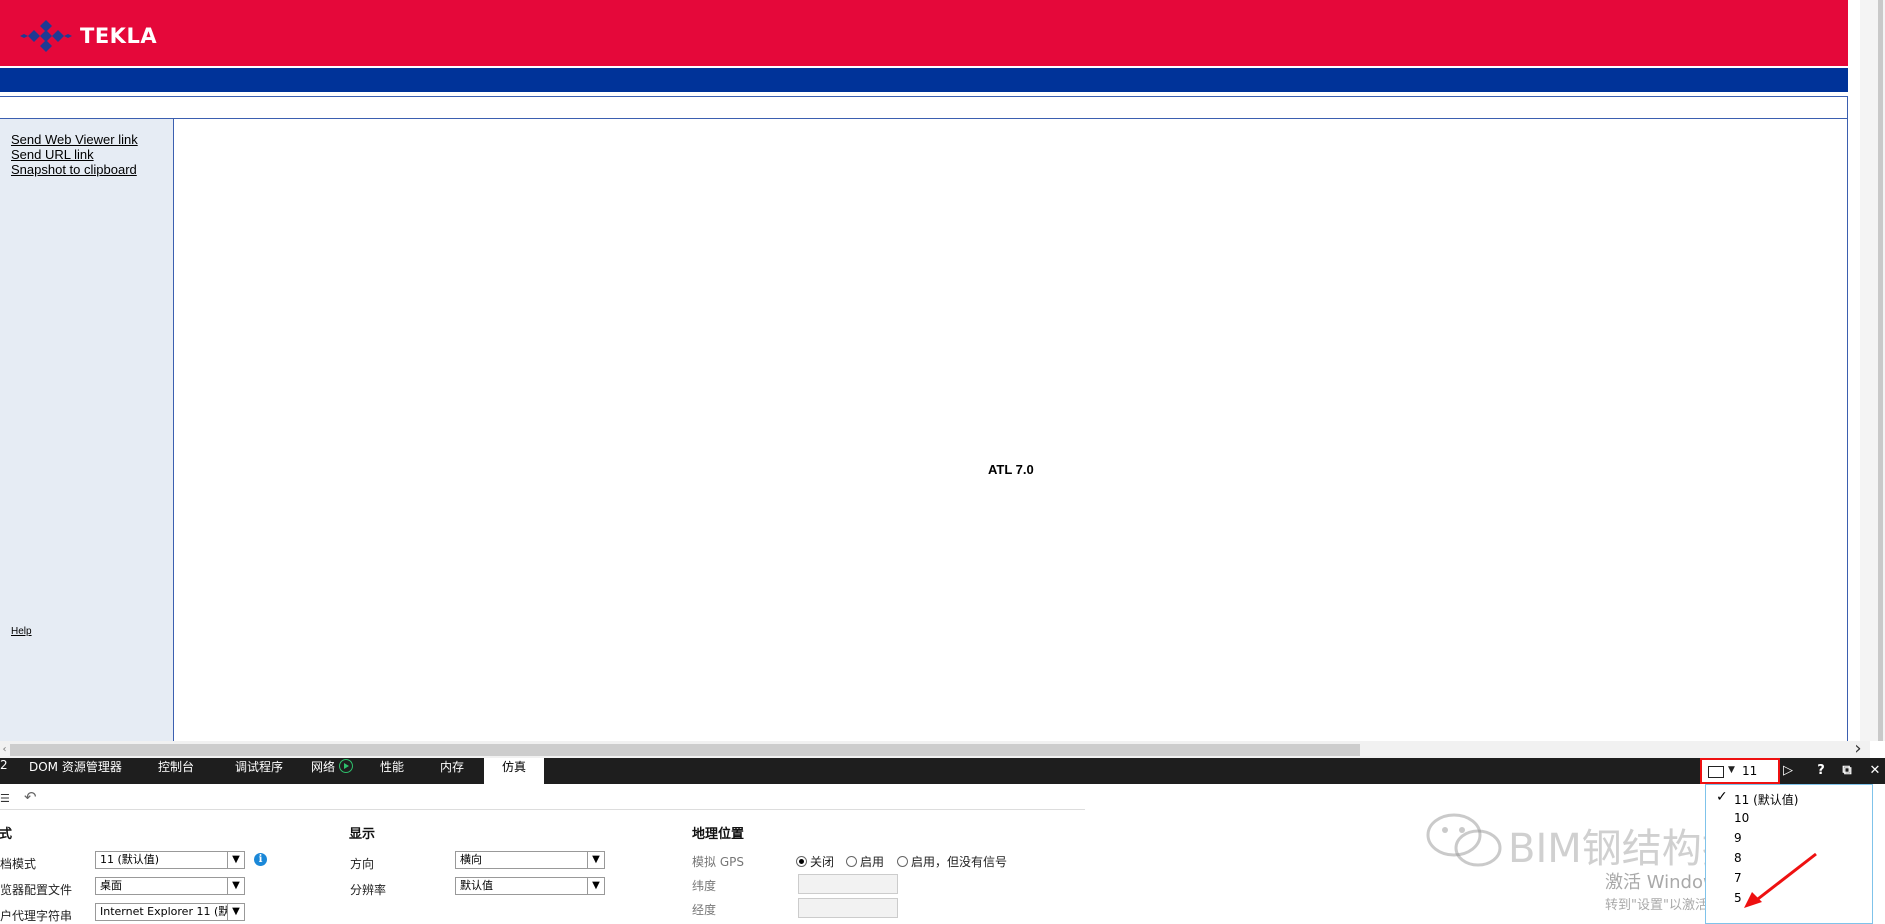 The image size is (1885, 924). I want to click on tekla-logo-icon, so click(46, 36).